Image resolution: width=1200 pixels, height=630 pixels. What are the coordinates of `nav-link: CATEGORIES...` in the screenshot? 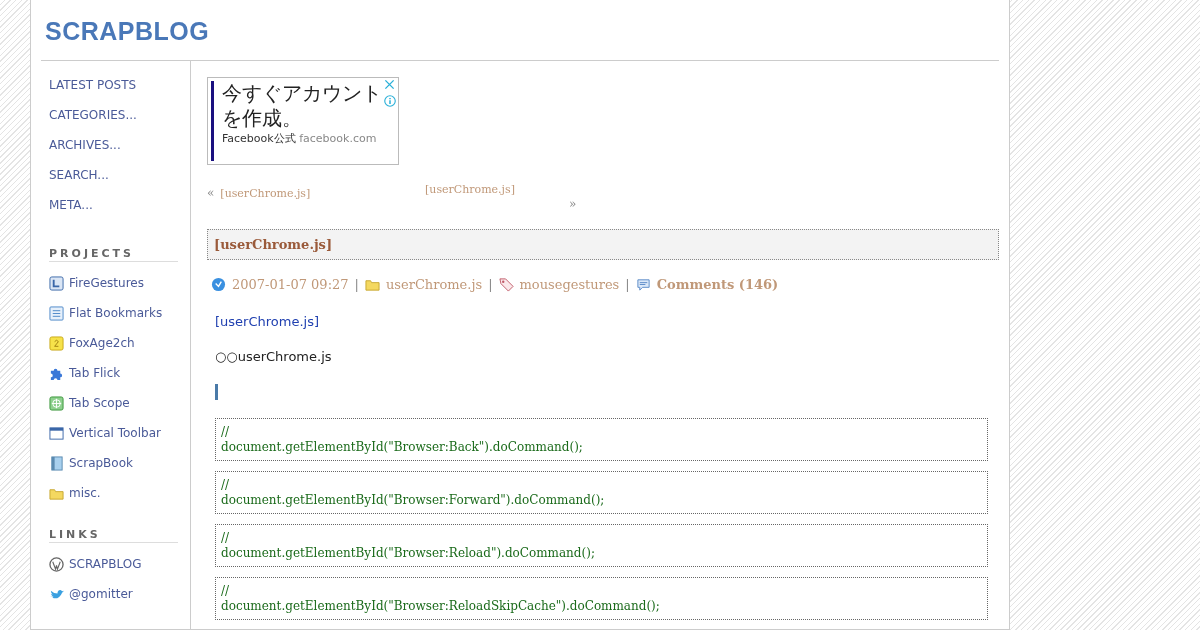 It's located at (119, 122).